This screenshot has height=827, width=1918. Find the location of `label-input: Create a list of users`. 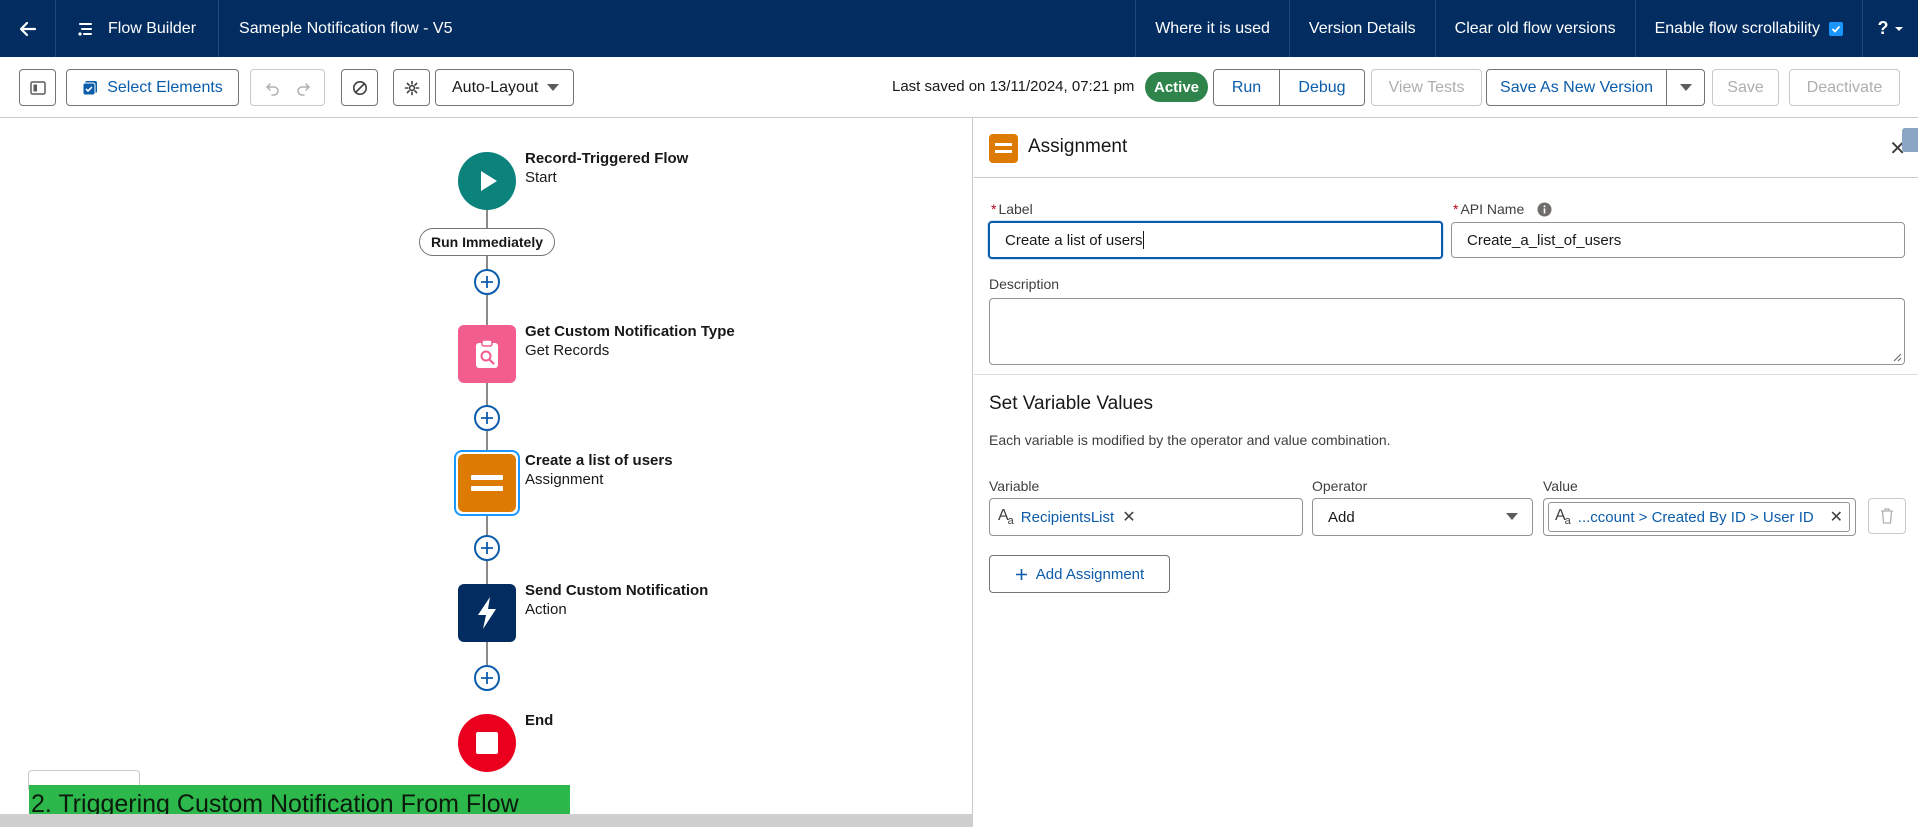

label-input: Create a list of users is located at coordinates (1215, 240).